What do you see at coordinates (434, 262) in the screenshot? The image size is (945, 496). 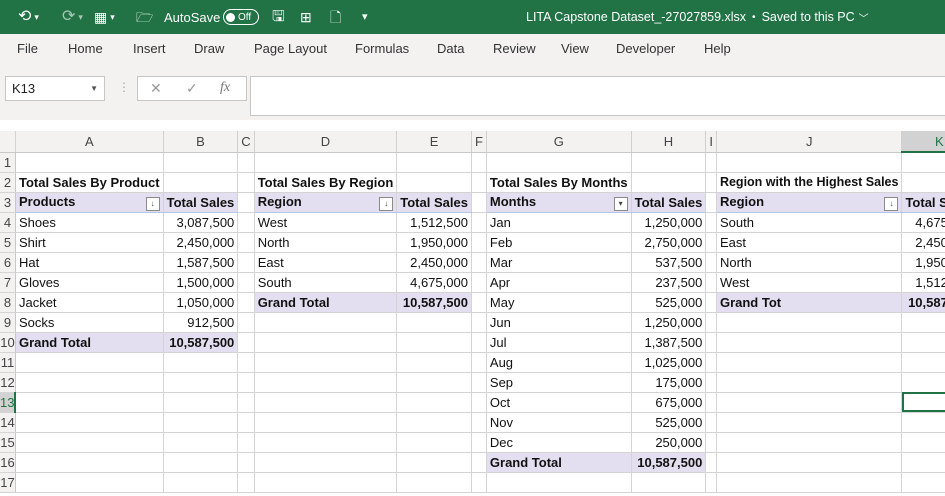 I see `cell-e6: 2,450,000` at bounding box center [434, 262].